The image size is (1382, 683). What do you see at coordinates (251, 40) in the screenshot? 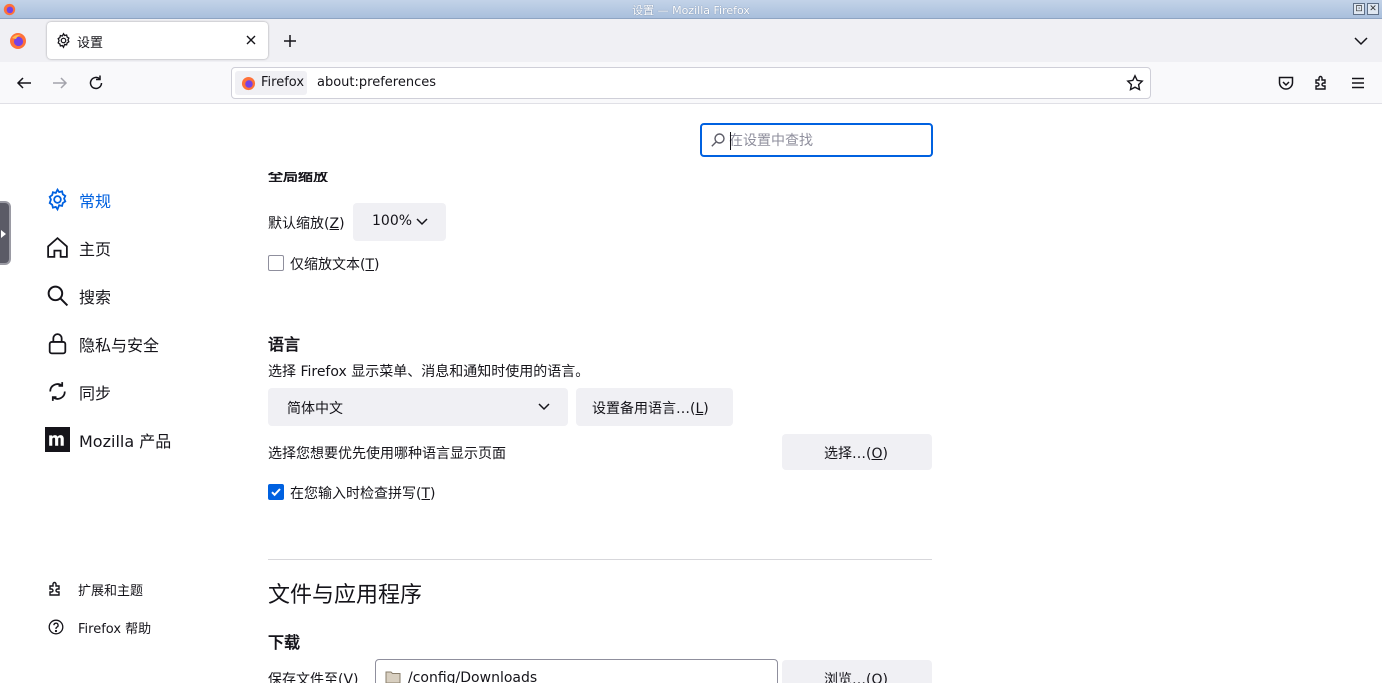
I see `close-icon` at bounding box center [251, 40].